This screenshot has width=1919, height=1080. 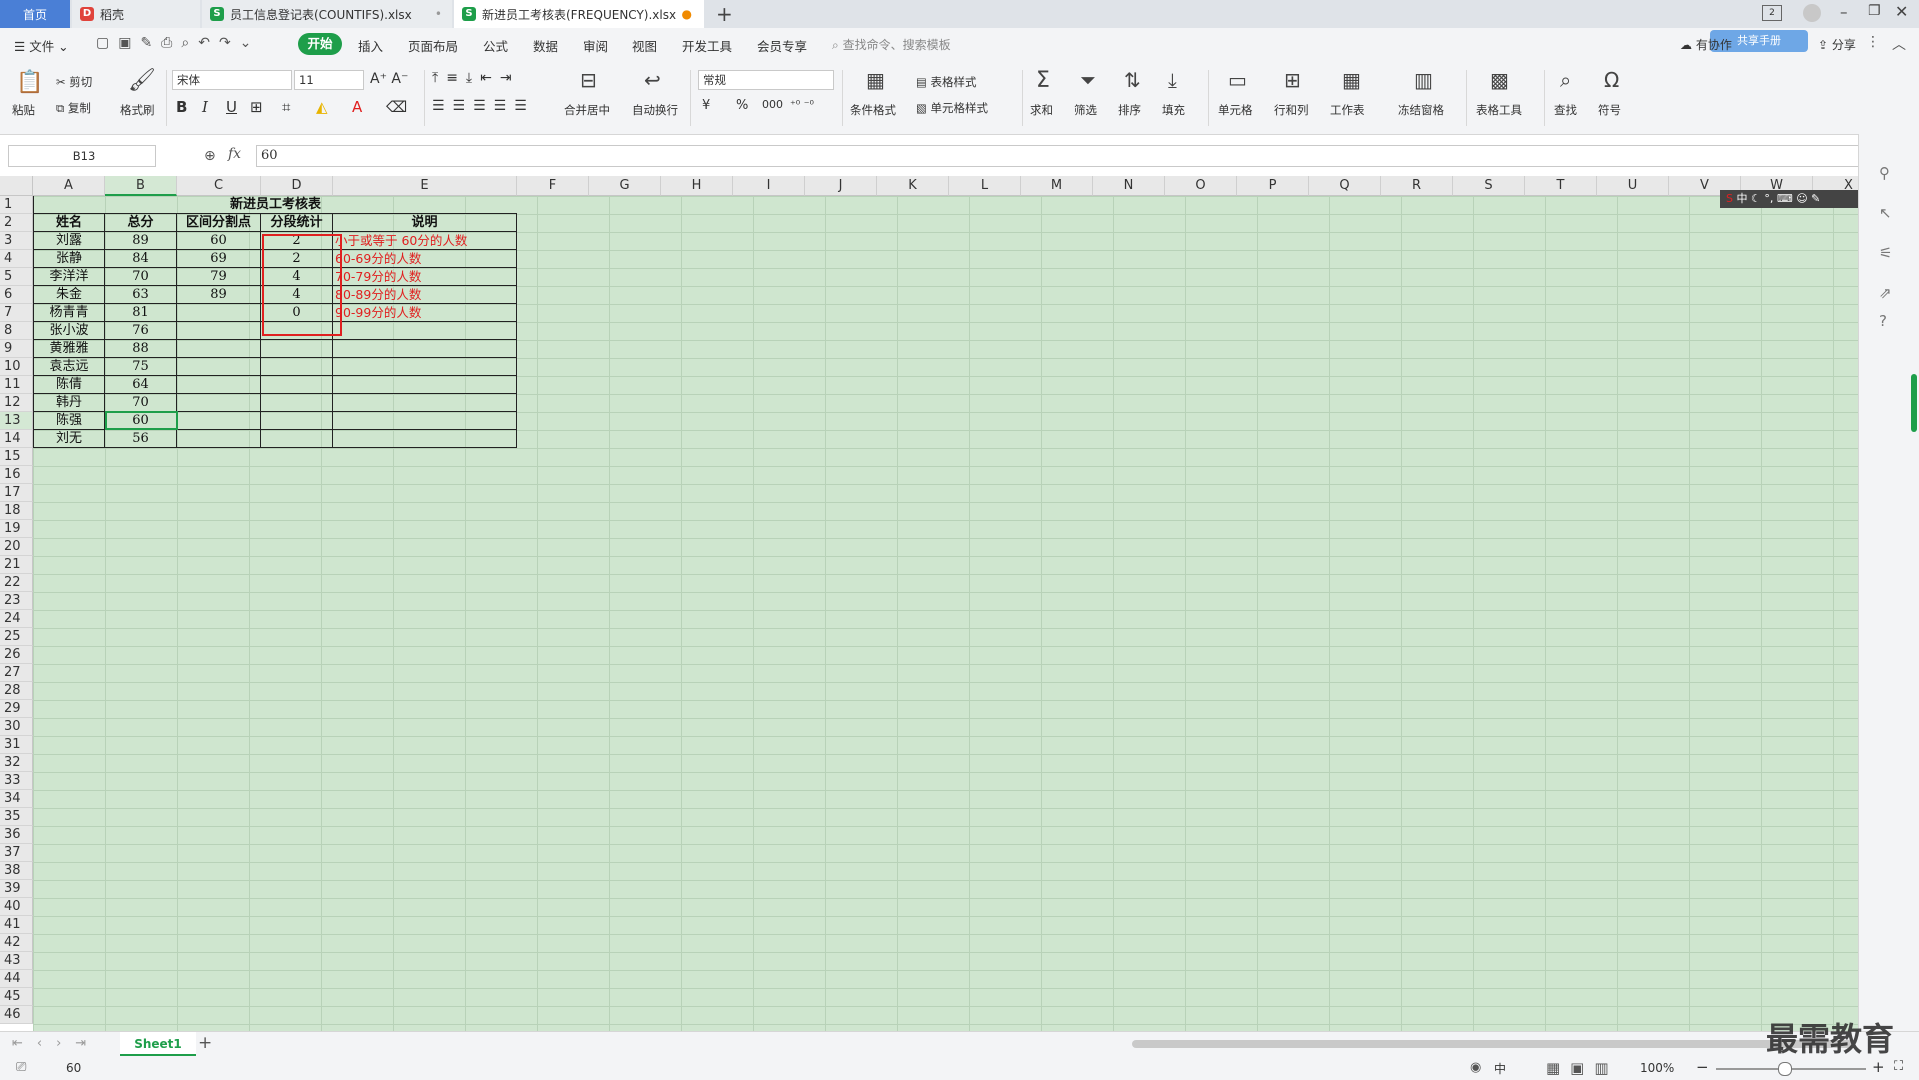 I want to click on row-header: 45, so click(x=16, y=997).